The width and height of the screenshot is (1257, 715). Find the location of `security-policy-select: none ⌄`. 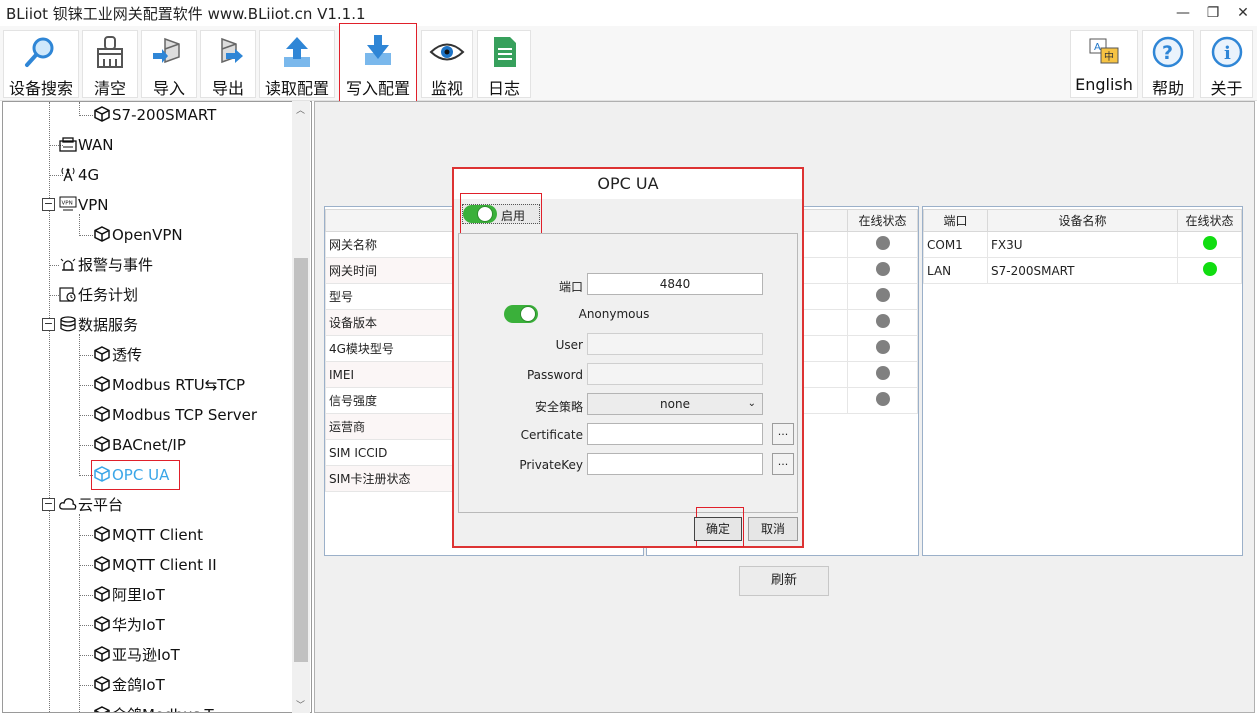

security-policy-select: none ⌄ is located at coordinates (675, 404).